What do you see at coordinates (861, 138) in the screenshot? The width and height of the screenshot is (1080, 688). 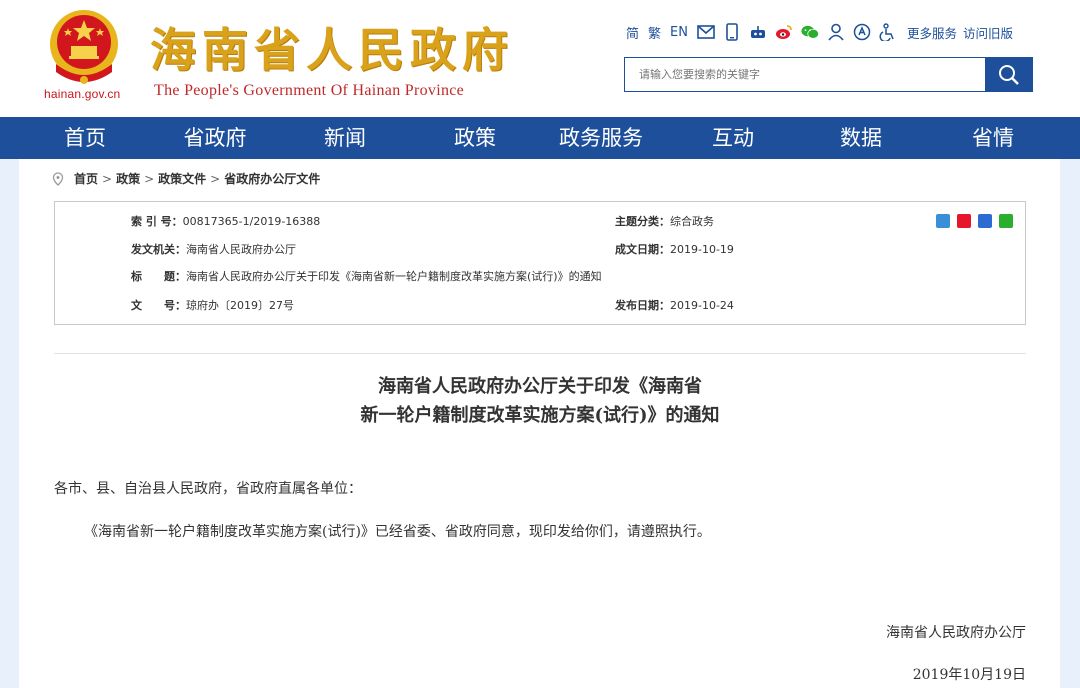 I see `nav-data: 数据` at bounding box center [861, 138].